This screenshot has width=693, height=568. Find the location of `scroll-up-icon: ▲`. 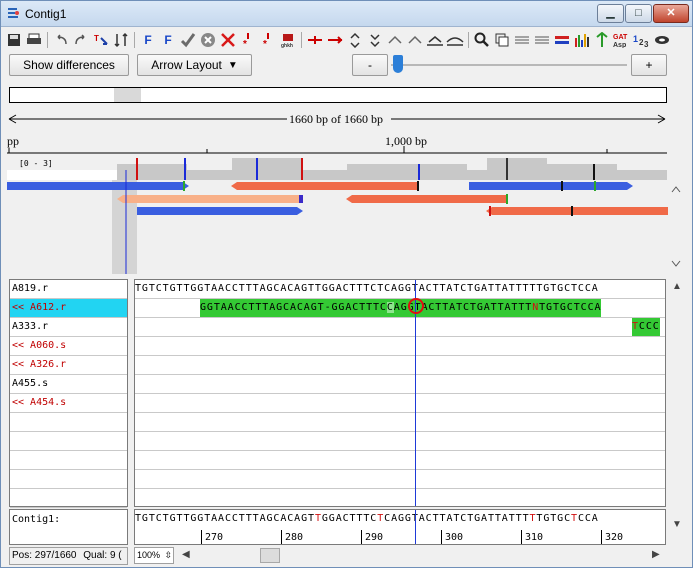

scroll-up-icon: ▲ is located at coordinates (677, 286).